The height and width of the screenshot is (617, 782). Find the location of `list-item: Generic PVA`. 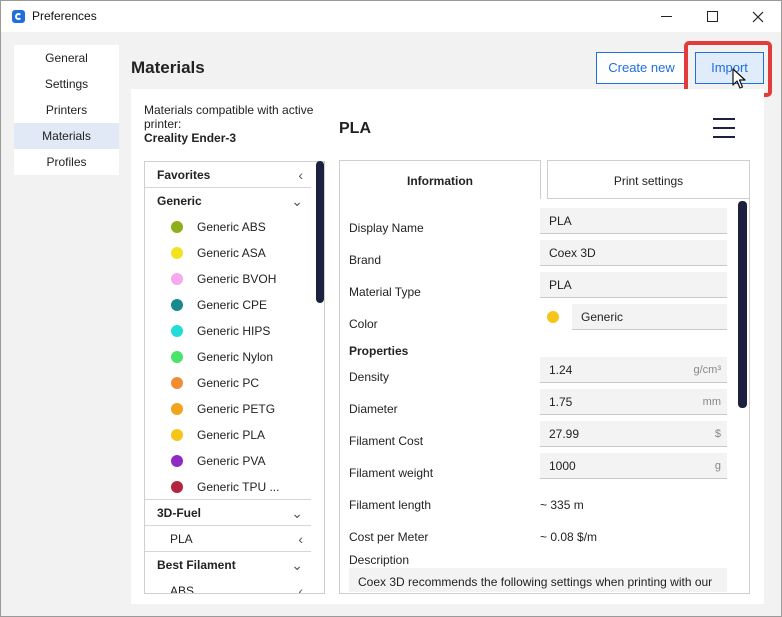

list-item: Generic PVA is located at coordinates (228, 461).